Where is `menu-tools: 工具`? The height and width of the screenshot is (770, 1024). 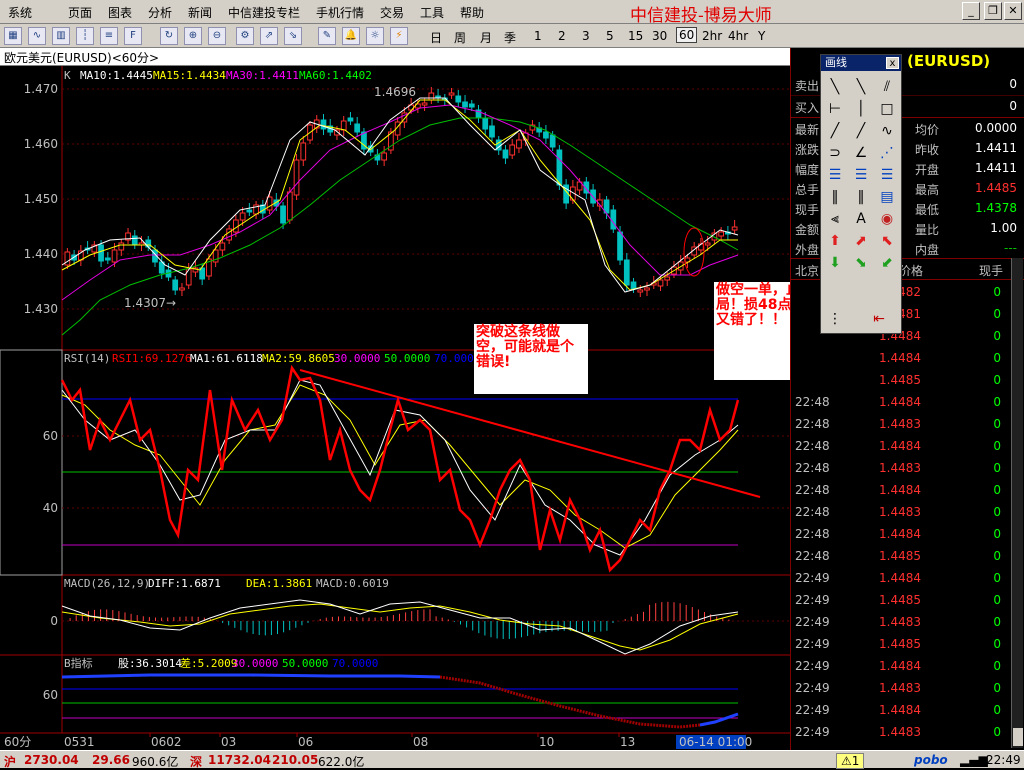 menu-tools: 工具 is located at coordinates (432, 12).